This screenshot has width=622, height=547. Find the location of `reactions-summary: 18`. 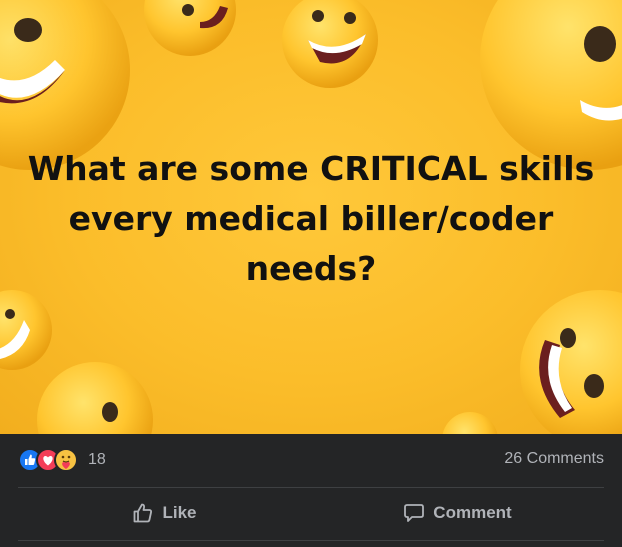

reactions-summary: 18 is located at coordinates (62, 460).